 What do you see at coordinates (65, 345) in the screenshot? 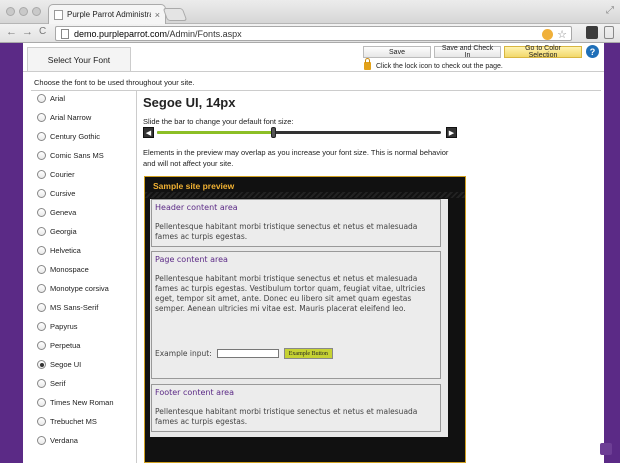
I see `font-option-label: Perpetua` at bounding box center [65, 345].